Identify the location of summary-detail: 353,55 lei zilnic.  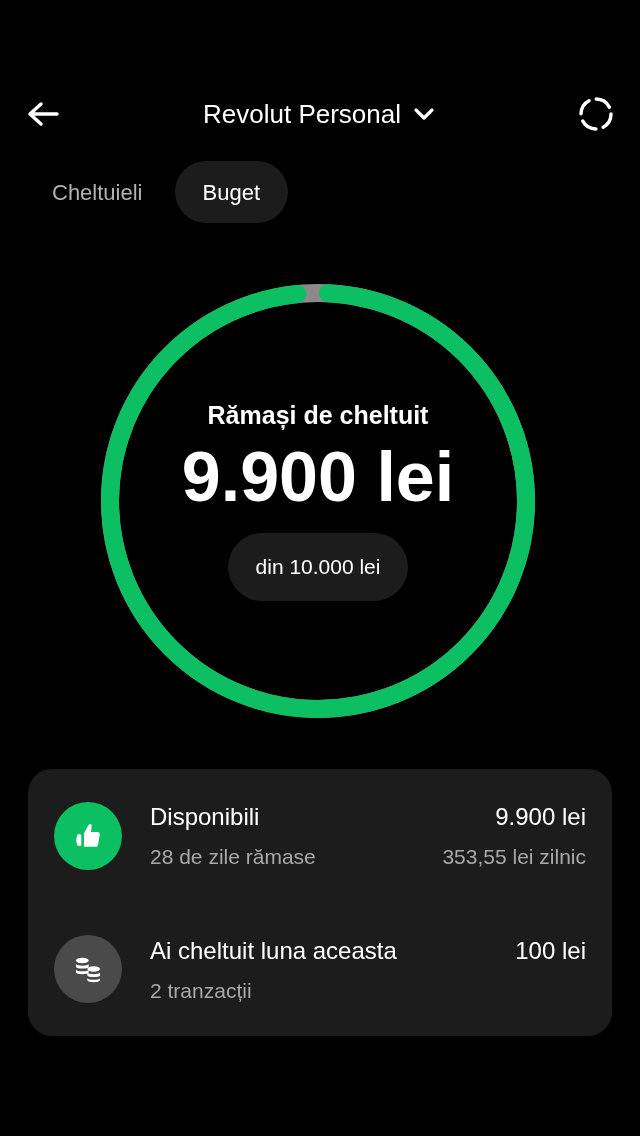
(514, 857).